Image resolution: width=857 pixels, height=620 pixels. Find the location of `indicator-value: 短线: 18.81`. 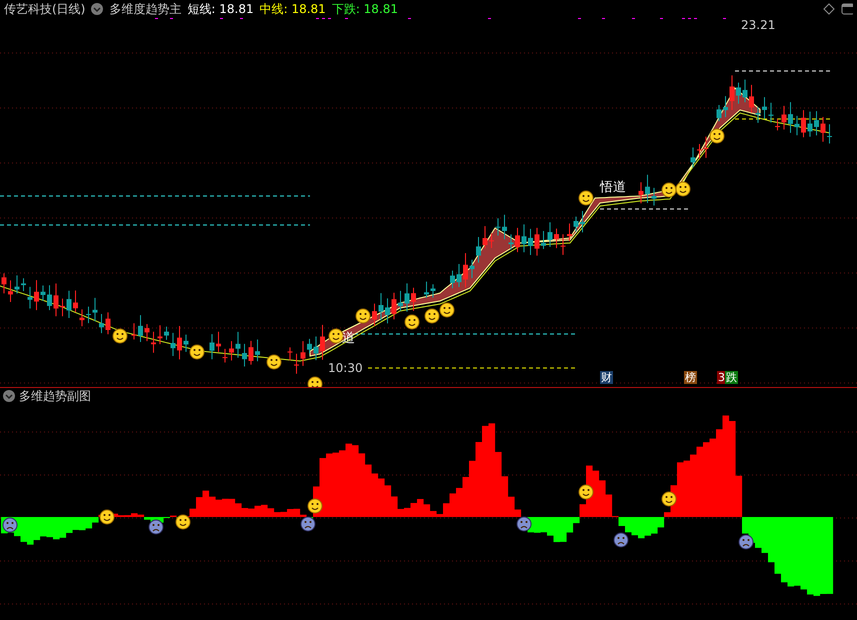

indicator-value: 短线: 18.81 is located at coordinates (220, 9).